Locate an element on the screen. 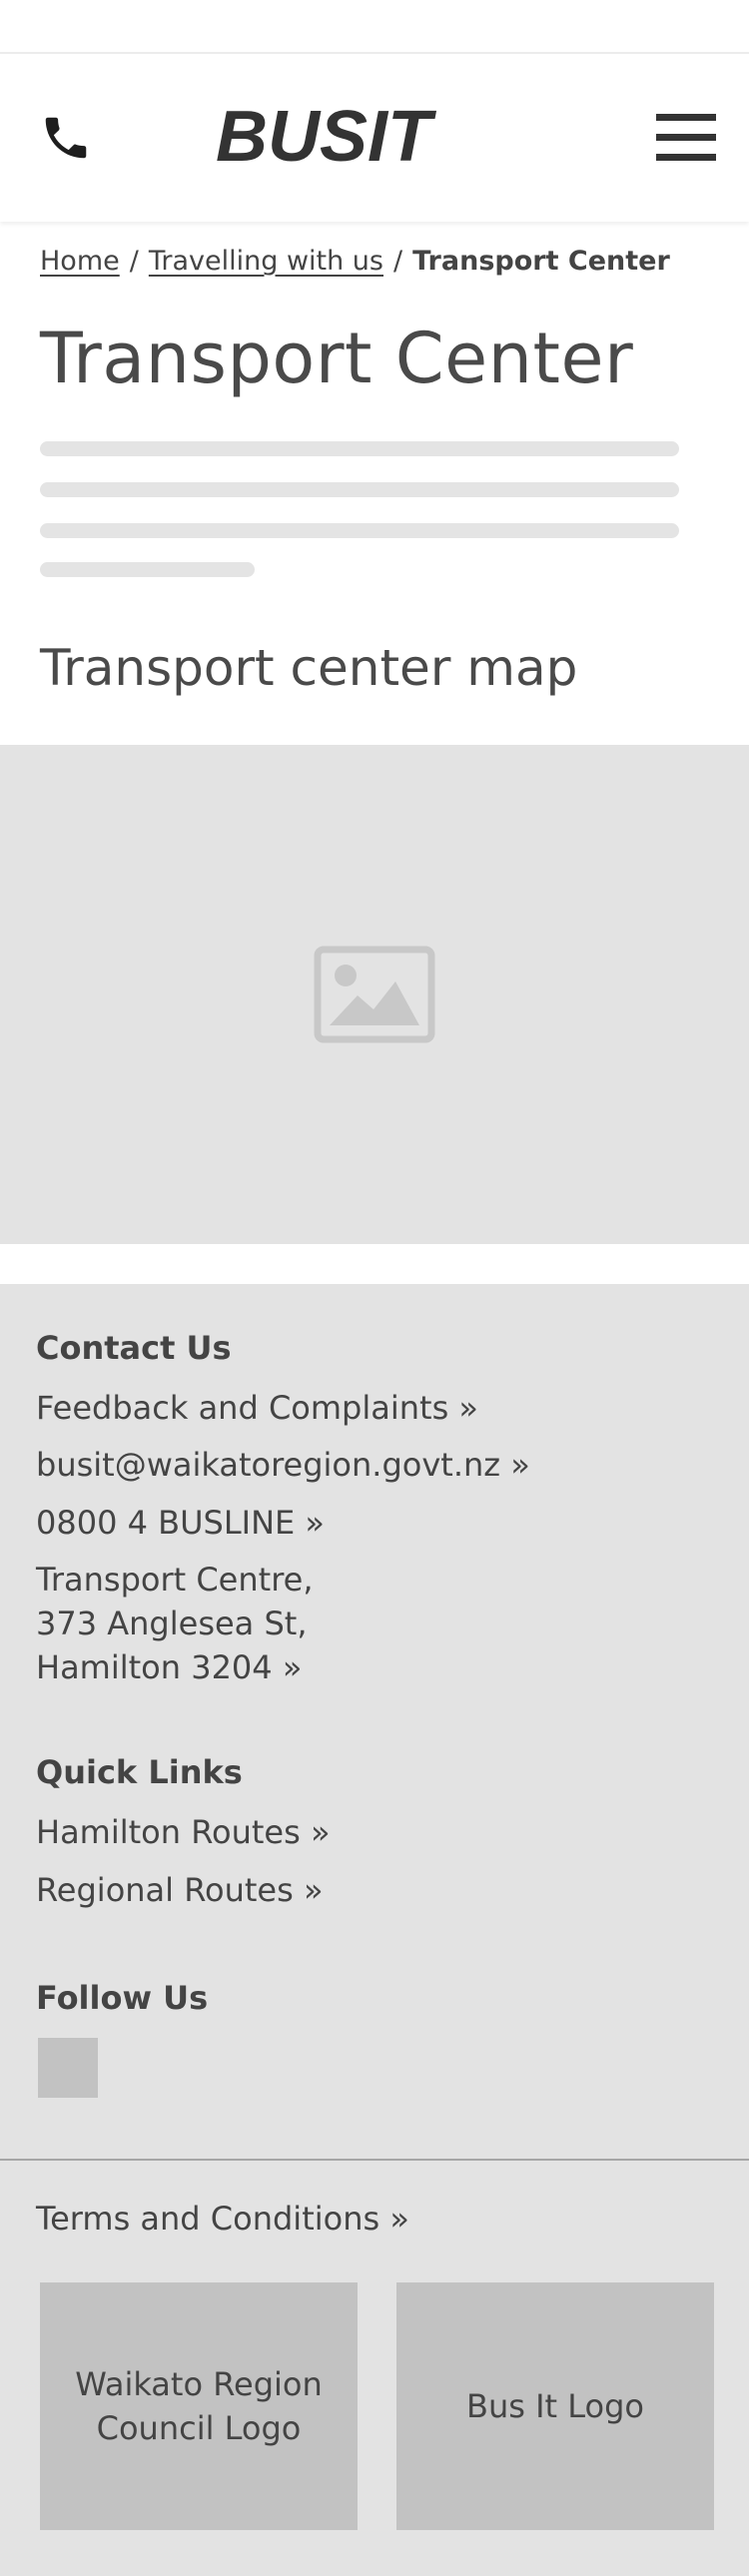 The width and height of the screenshot is (749, 2576). logo-placeholder-label: Bus It Logo is located at coordinates (555, 2406).